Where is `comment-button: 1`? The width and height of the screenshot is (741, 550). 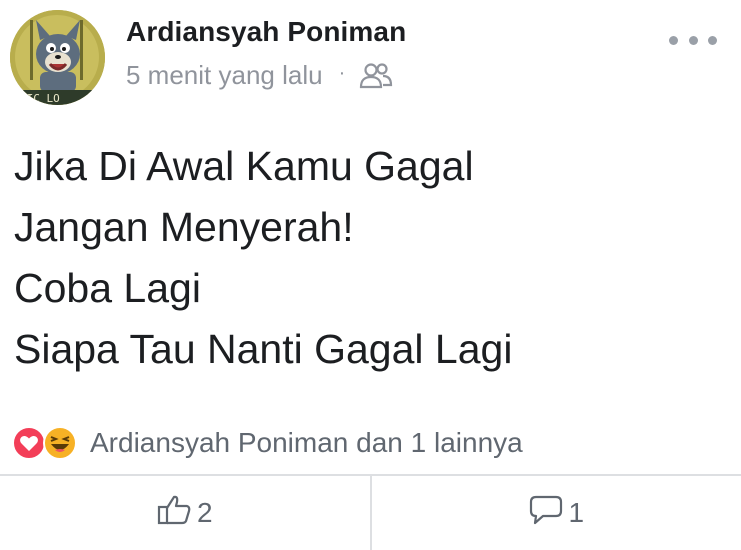 comment-button: 1 is located at coordinates (555, 513).